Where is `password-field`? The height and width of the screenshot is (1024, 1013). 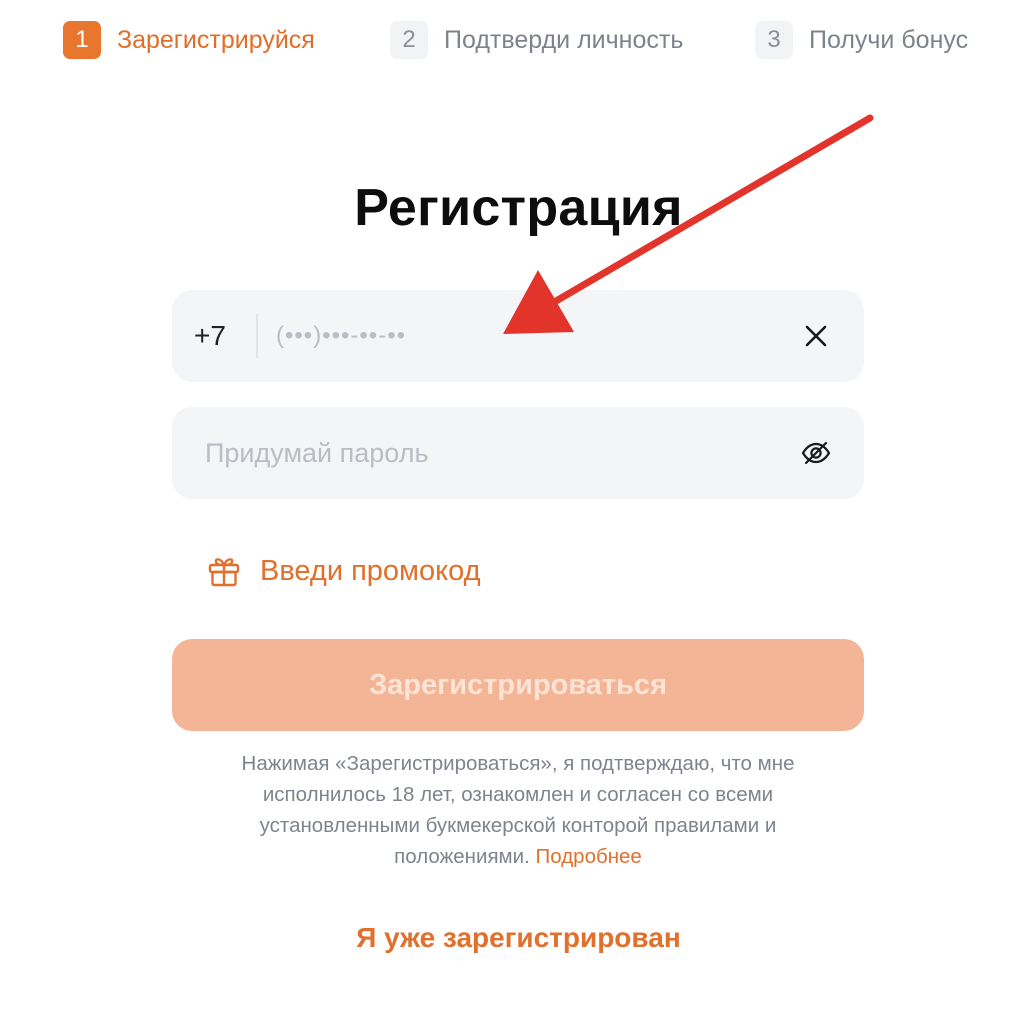
password-field is located at coordinates (518, 453).